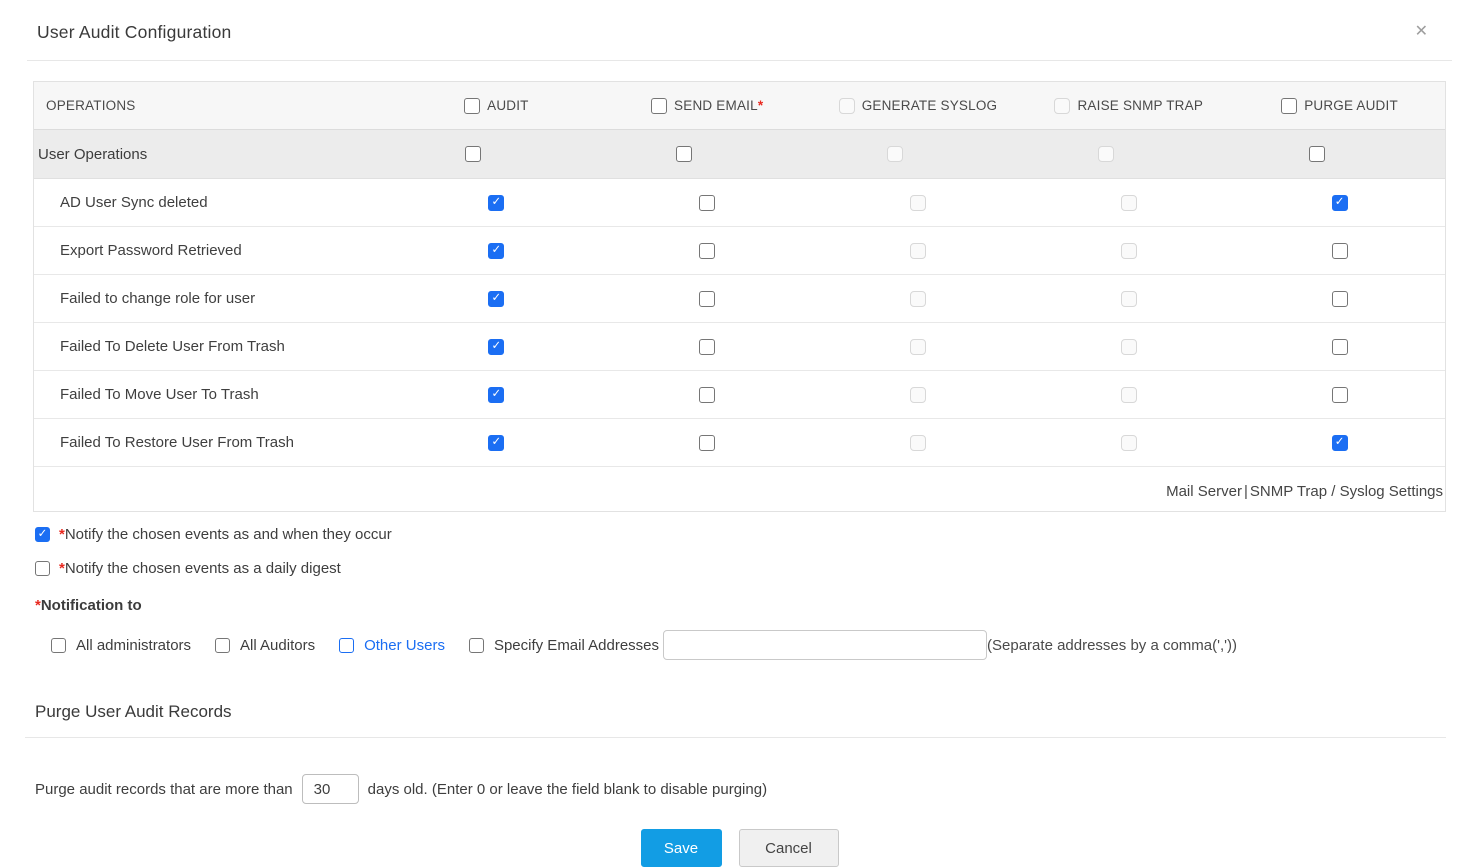 Image resolution: width=1474 pixels, height=868 pixels. Describe the element at coordinates (158, 298) in the screenshot. I see `operation-label: Failed to change role for user` at that location.